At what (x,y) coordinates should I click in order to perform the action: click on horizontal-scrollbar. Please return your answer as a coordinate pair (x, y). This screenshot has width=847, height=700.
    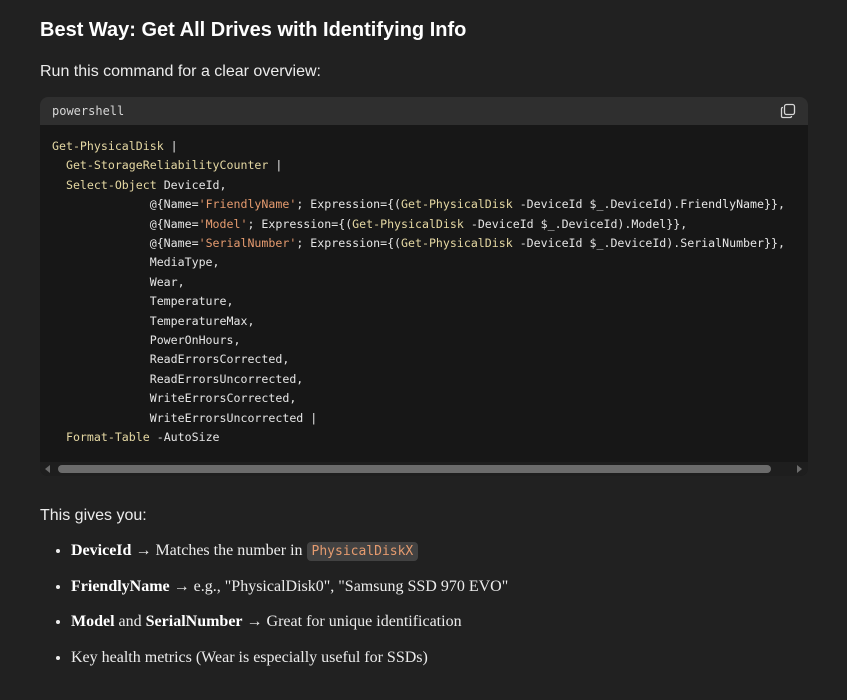
    Looking at the image, I should click on (424, 469).